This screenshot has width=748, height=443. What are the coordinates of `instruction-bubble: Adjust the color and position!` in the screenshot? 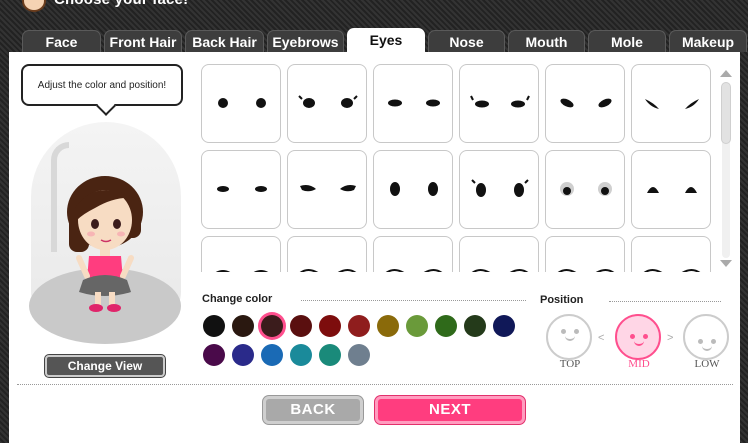 It's located at (102, 85).